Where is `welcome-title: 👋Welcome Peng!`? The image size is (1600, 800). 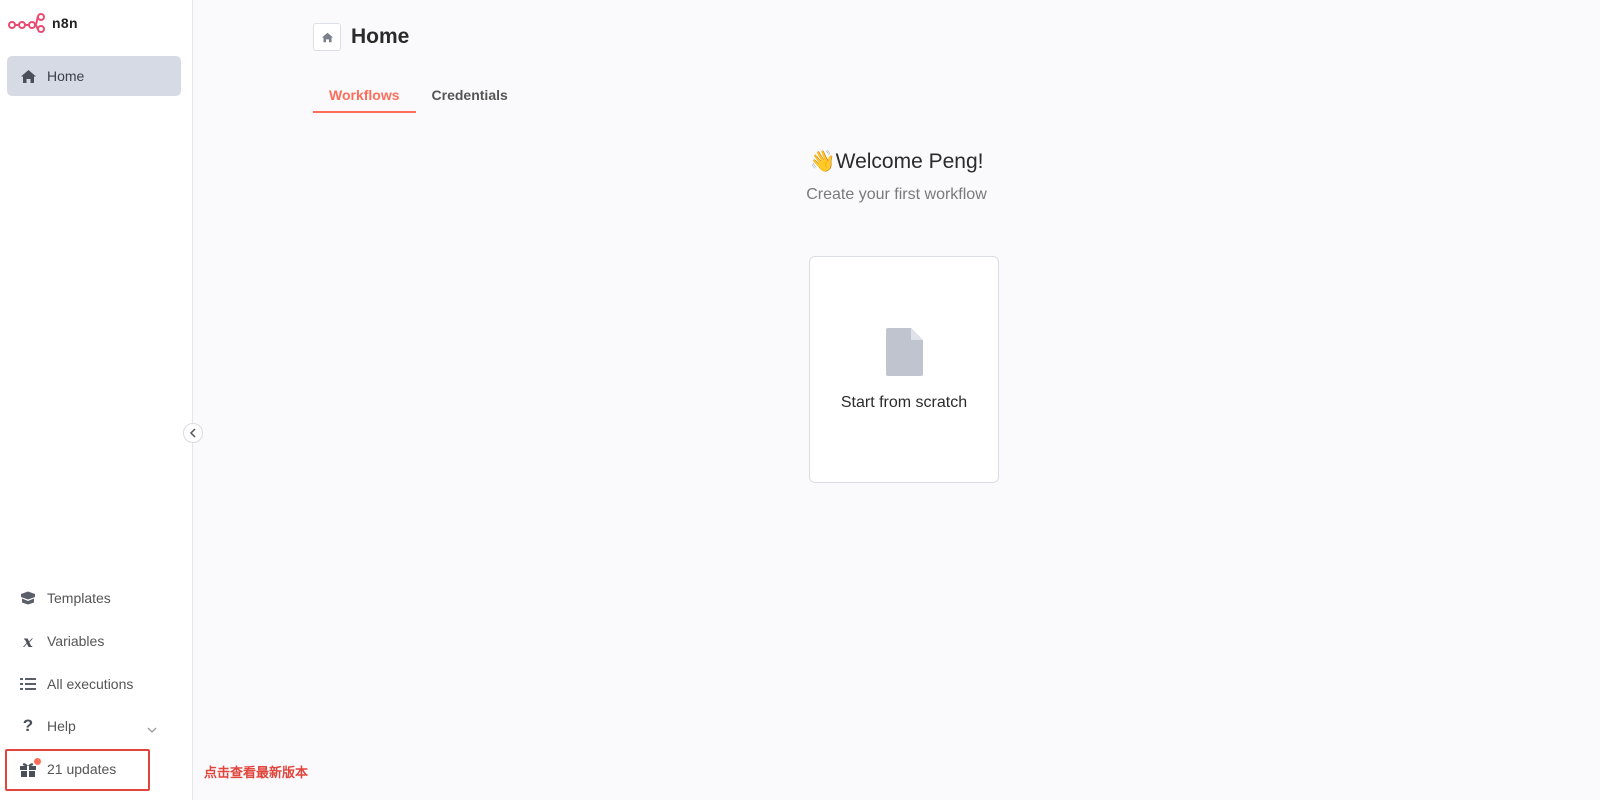 welcome-title: 👋Welcome Peng! is located at coordinates (896, 162).